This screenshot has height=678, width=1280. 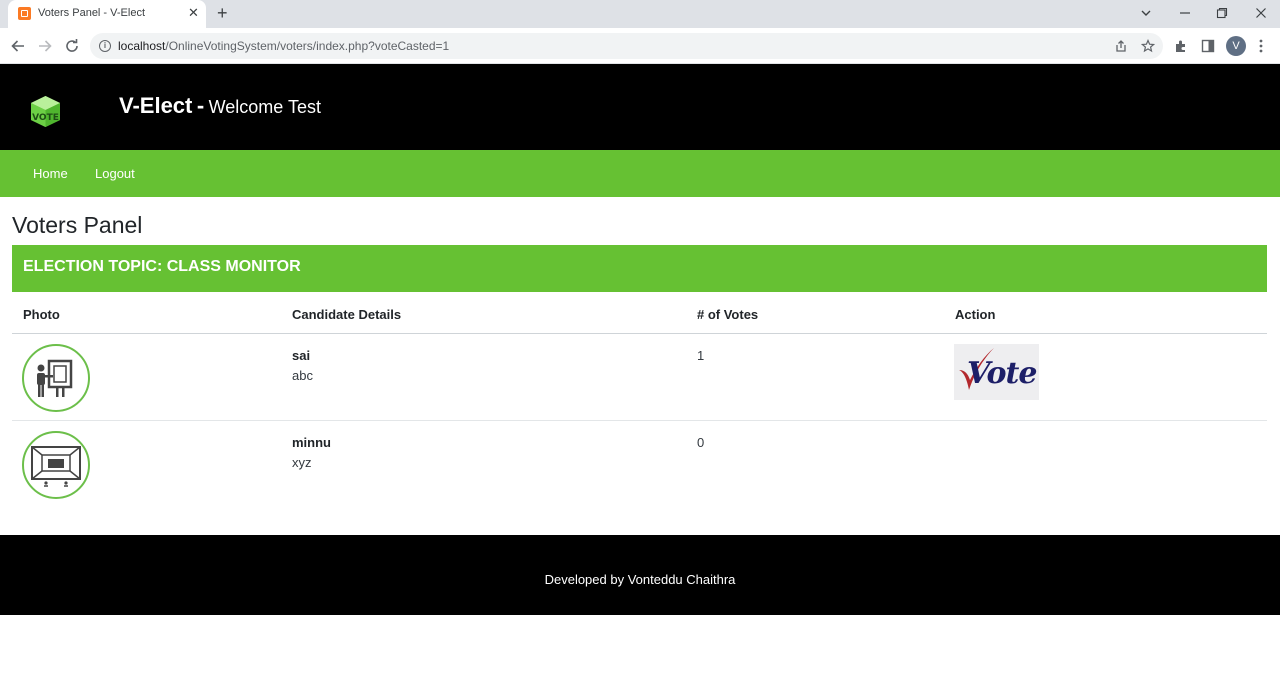 What do you see at coordinates (302, 375) in the screenshot?
I see `candidate-detail: abc` at bounding box center [302, 375].